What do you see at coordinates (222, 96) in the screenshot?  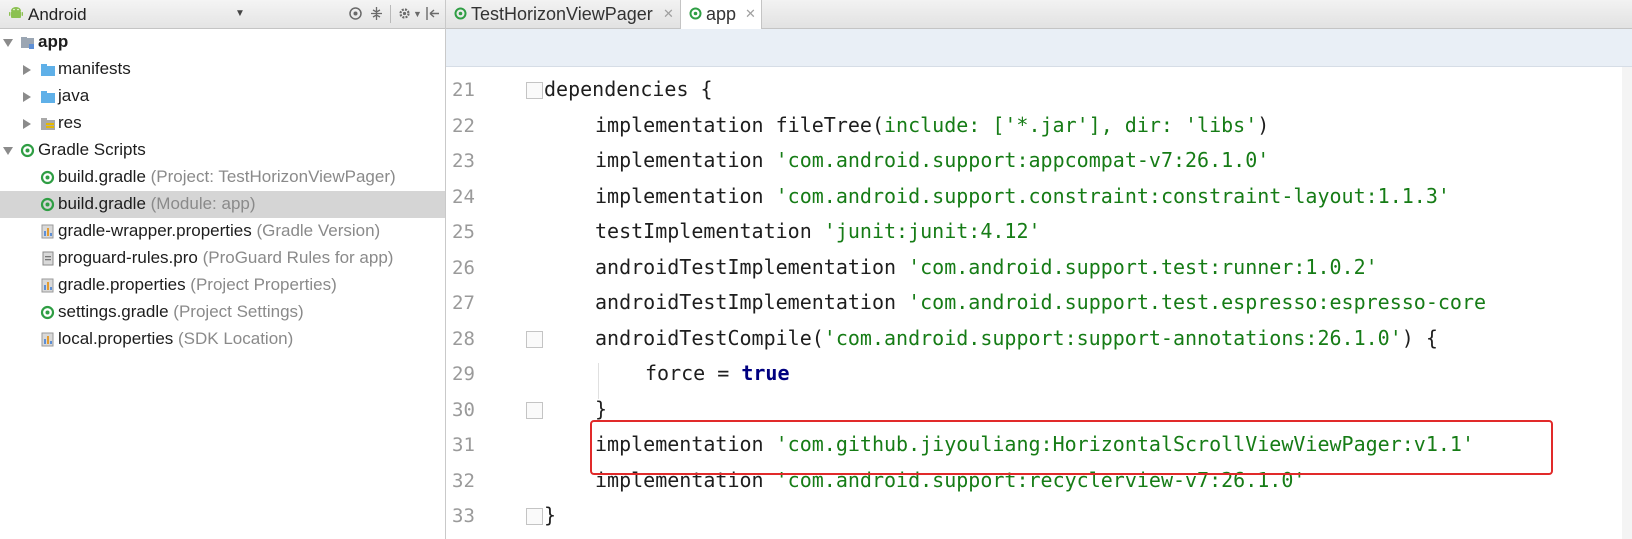 I see `tree-item: java` at bounding box center [222, 96].